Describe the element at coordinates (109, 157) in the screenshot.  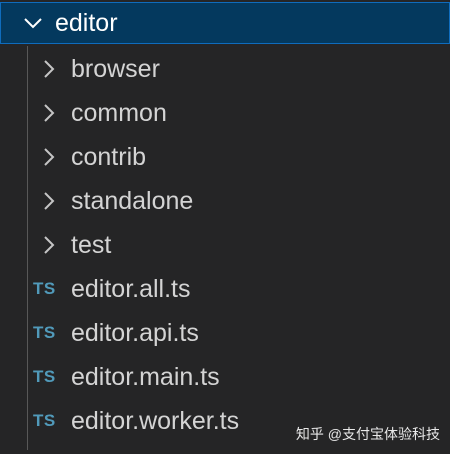
I see `tree-folder-label: contrib` at that location.